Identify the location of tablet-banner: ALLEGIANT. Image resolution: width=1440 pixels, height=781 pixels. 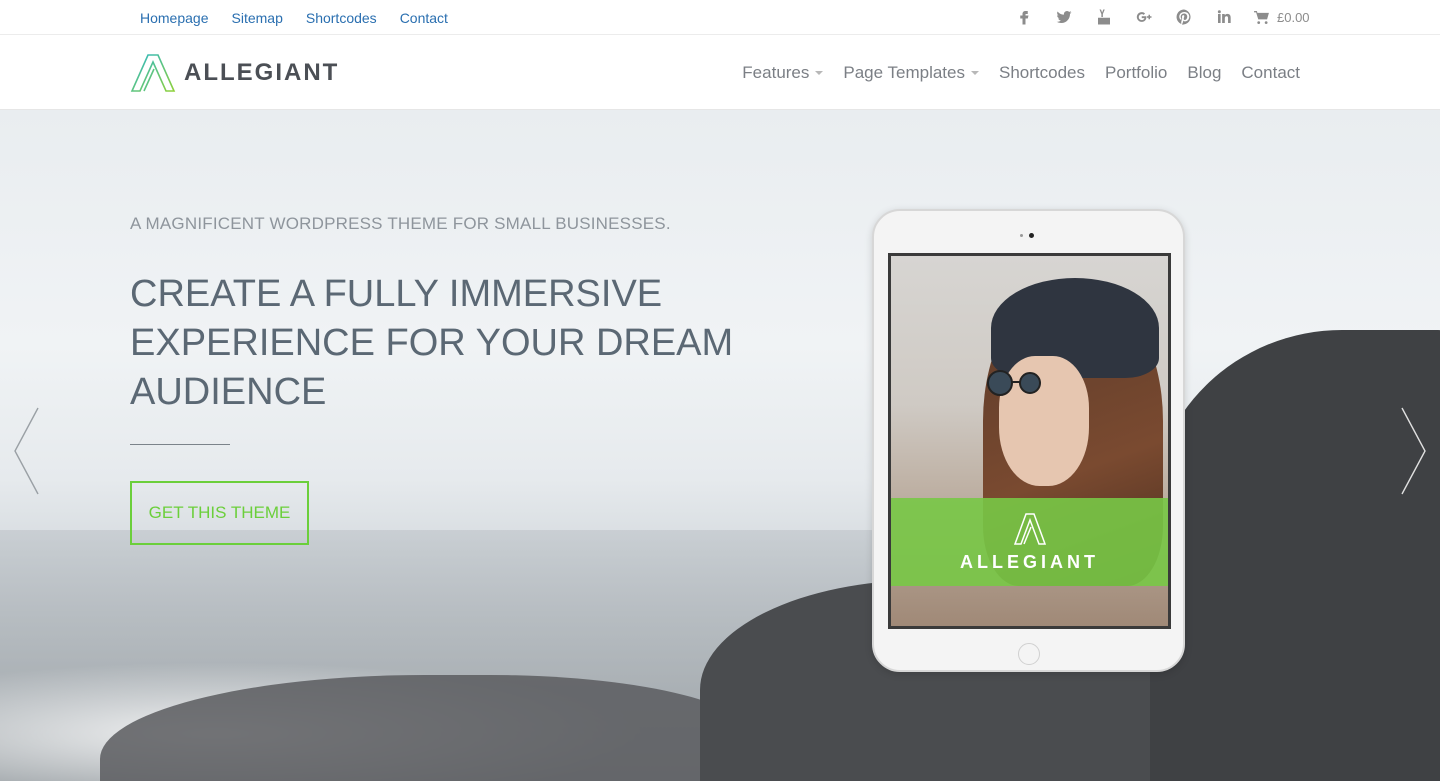
(1029, 542).